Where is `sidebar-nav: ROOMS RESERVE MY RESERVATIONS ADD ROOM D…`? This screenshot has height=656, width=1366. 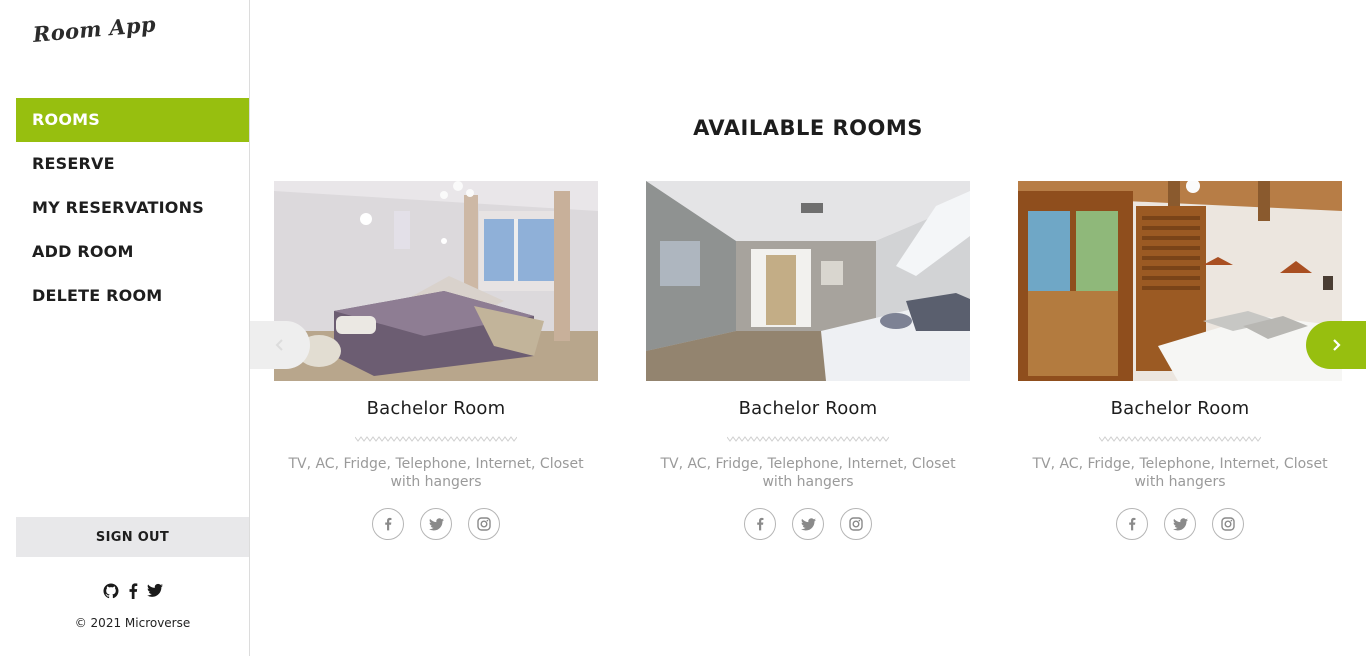 sidebar-nav: ROOMS RESERVE MY RESERVATIONS ADD ROOM D… is located at coordinates (132, 208).